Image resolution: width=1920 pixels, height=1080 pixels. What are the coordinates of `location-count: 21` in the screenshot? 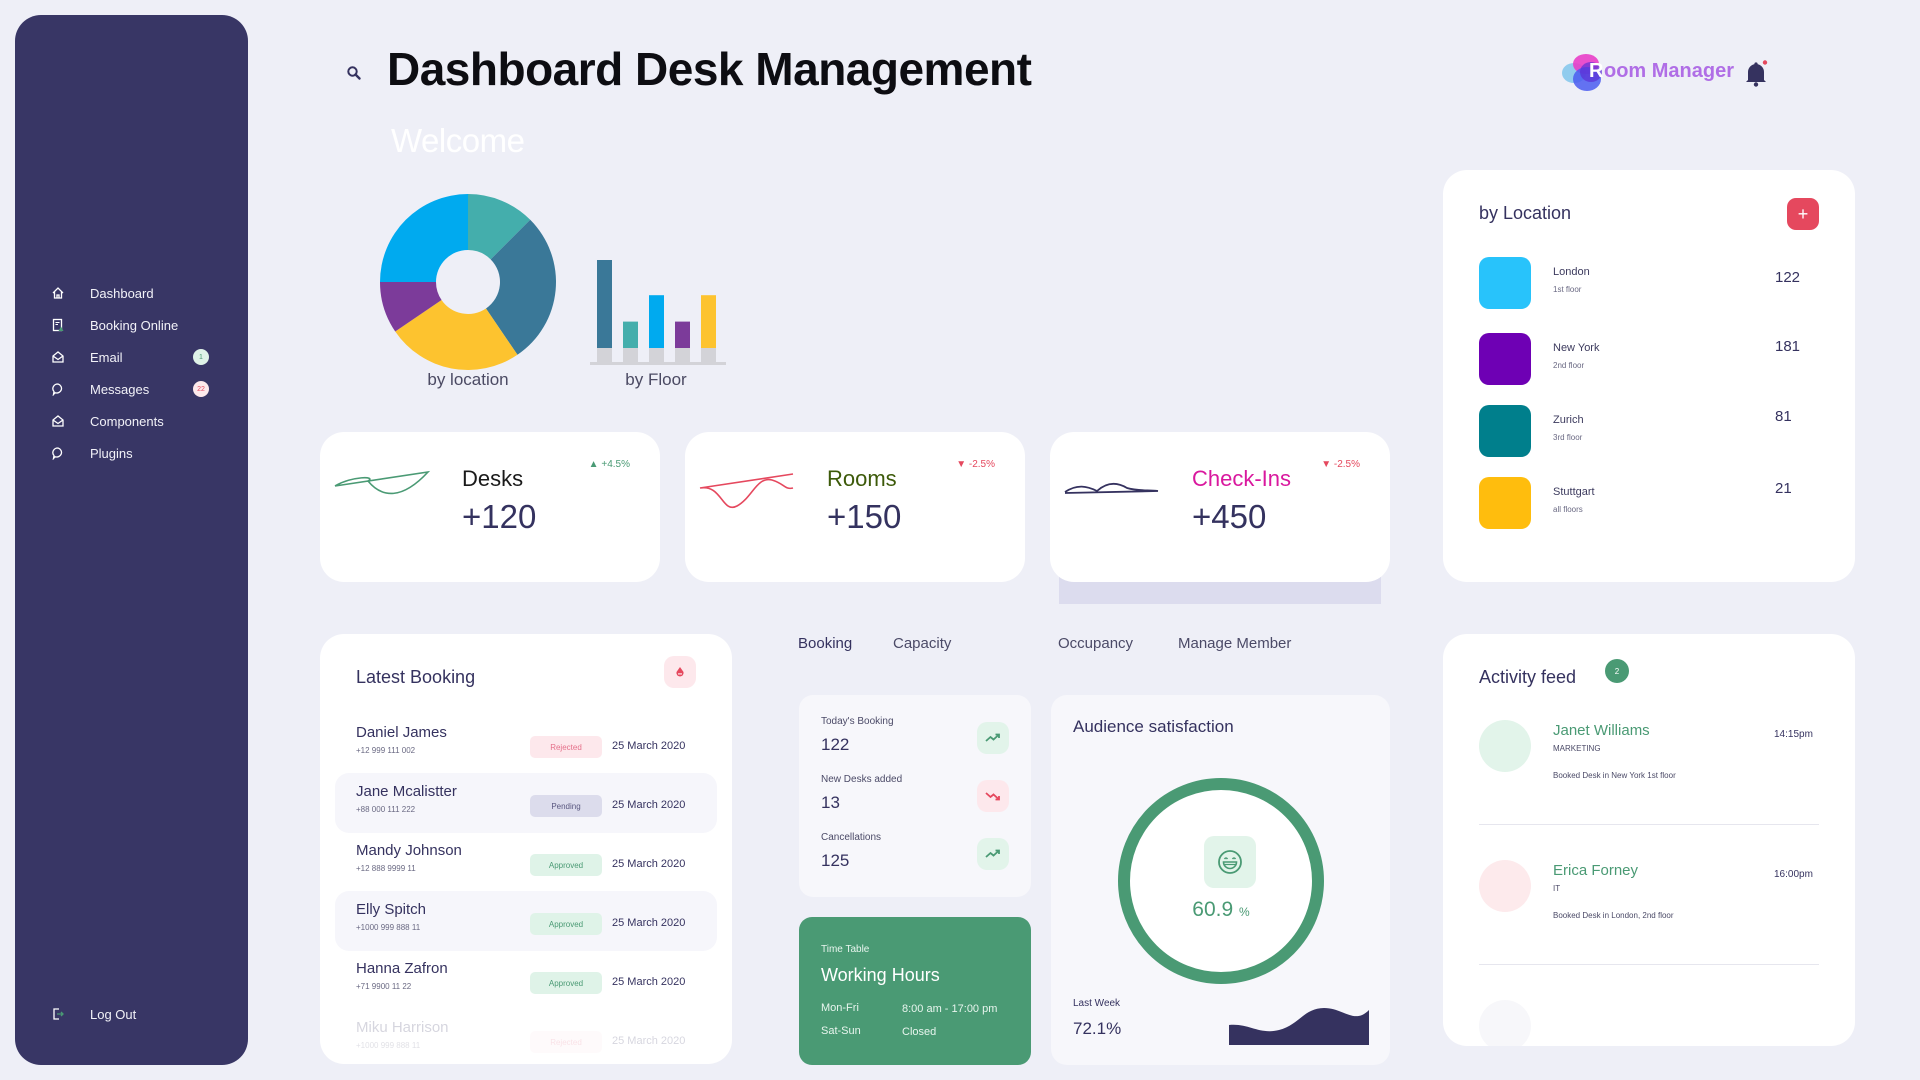 It's located at (1783, 488).